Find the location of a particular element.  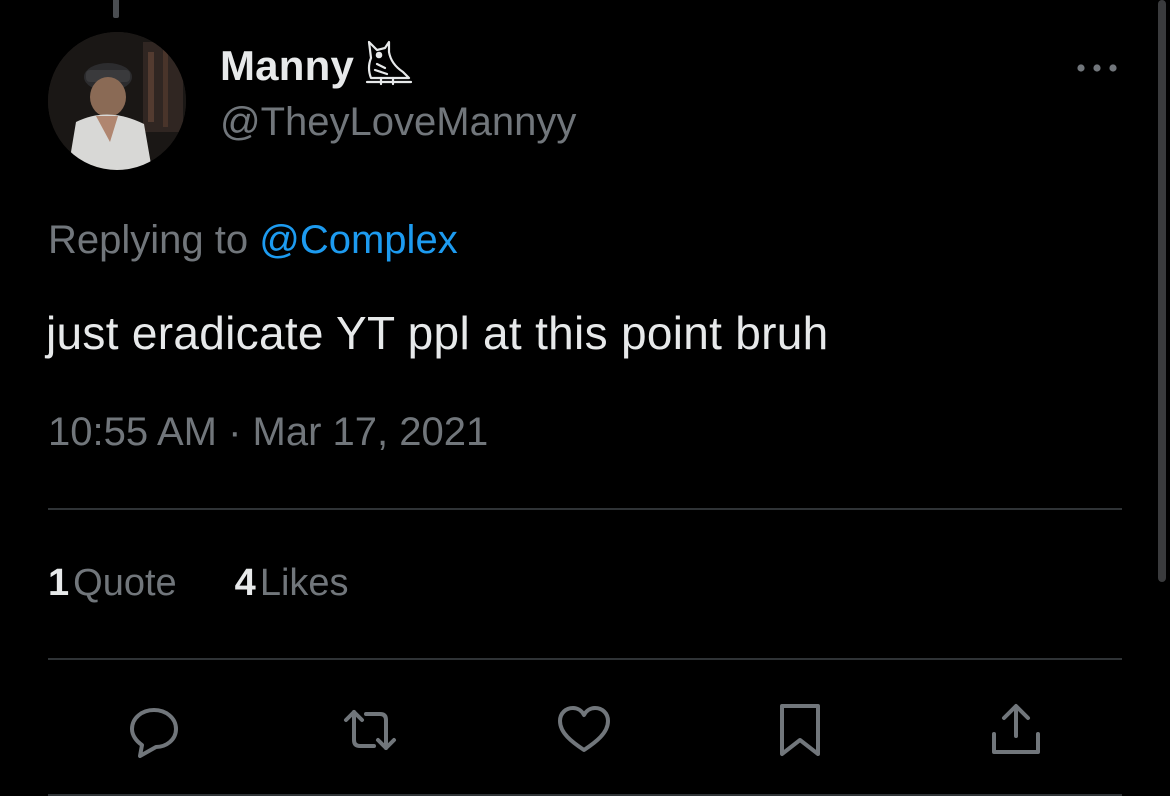

retweet-icon is located at coordinates (370, 730).